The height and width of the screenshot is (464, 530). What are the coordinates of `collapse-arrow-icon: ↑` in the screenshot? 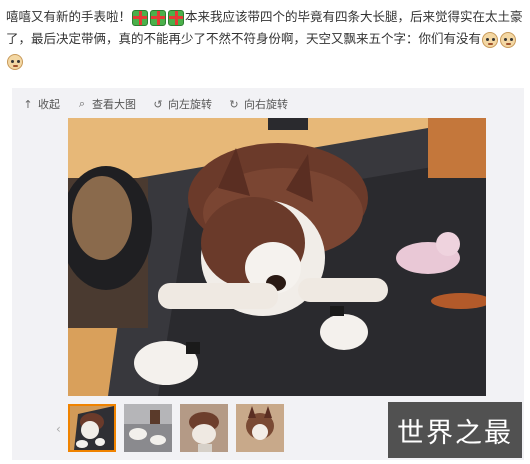 It's located at (28, 104).